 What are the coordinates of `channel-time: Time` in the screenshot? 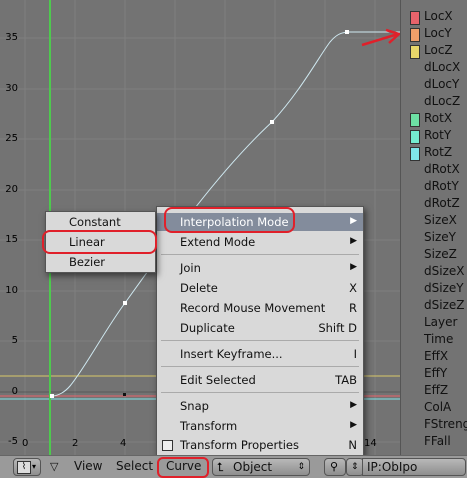 It's located at (434, 339).